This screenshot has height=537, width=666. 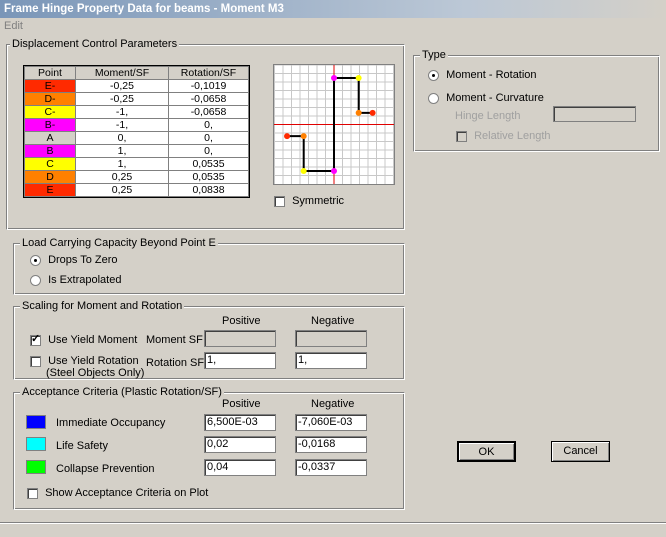 I want to click on table-row: C 1, 0,0535, so click(x=136, y=164).